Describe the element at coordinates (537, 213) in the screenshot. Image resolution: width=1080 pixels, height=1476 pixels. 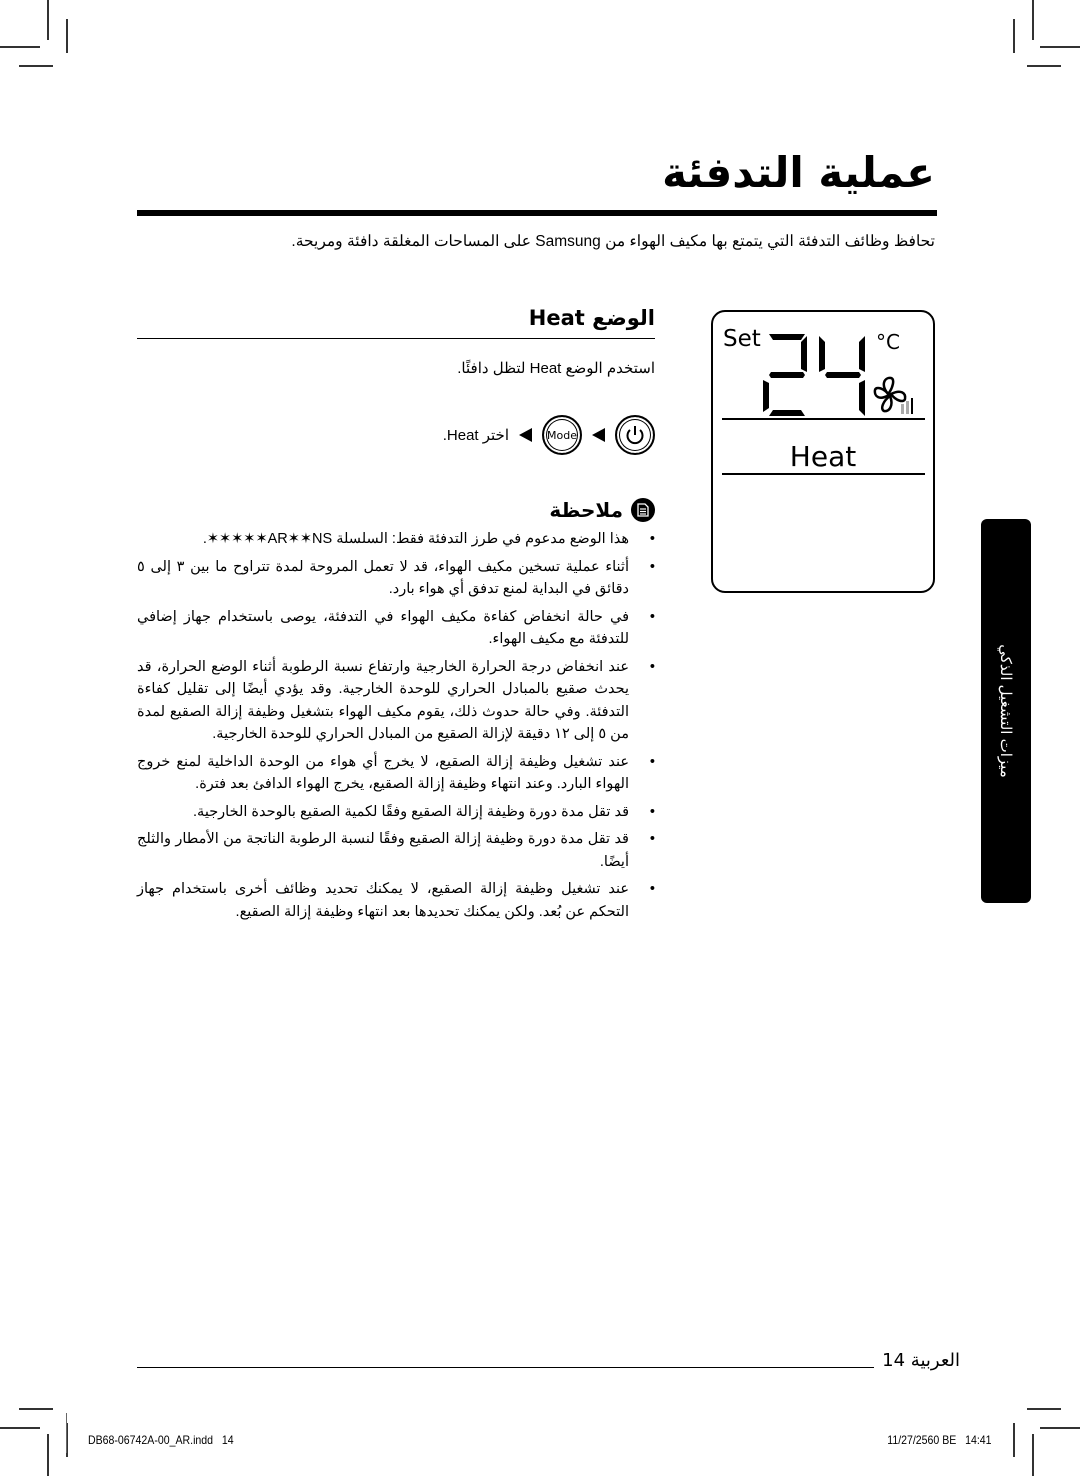
I see `title-divider` at that location.